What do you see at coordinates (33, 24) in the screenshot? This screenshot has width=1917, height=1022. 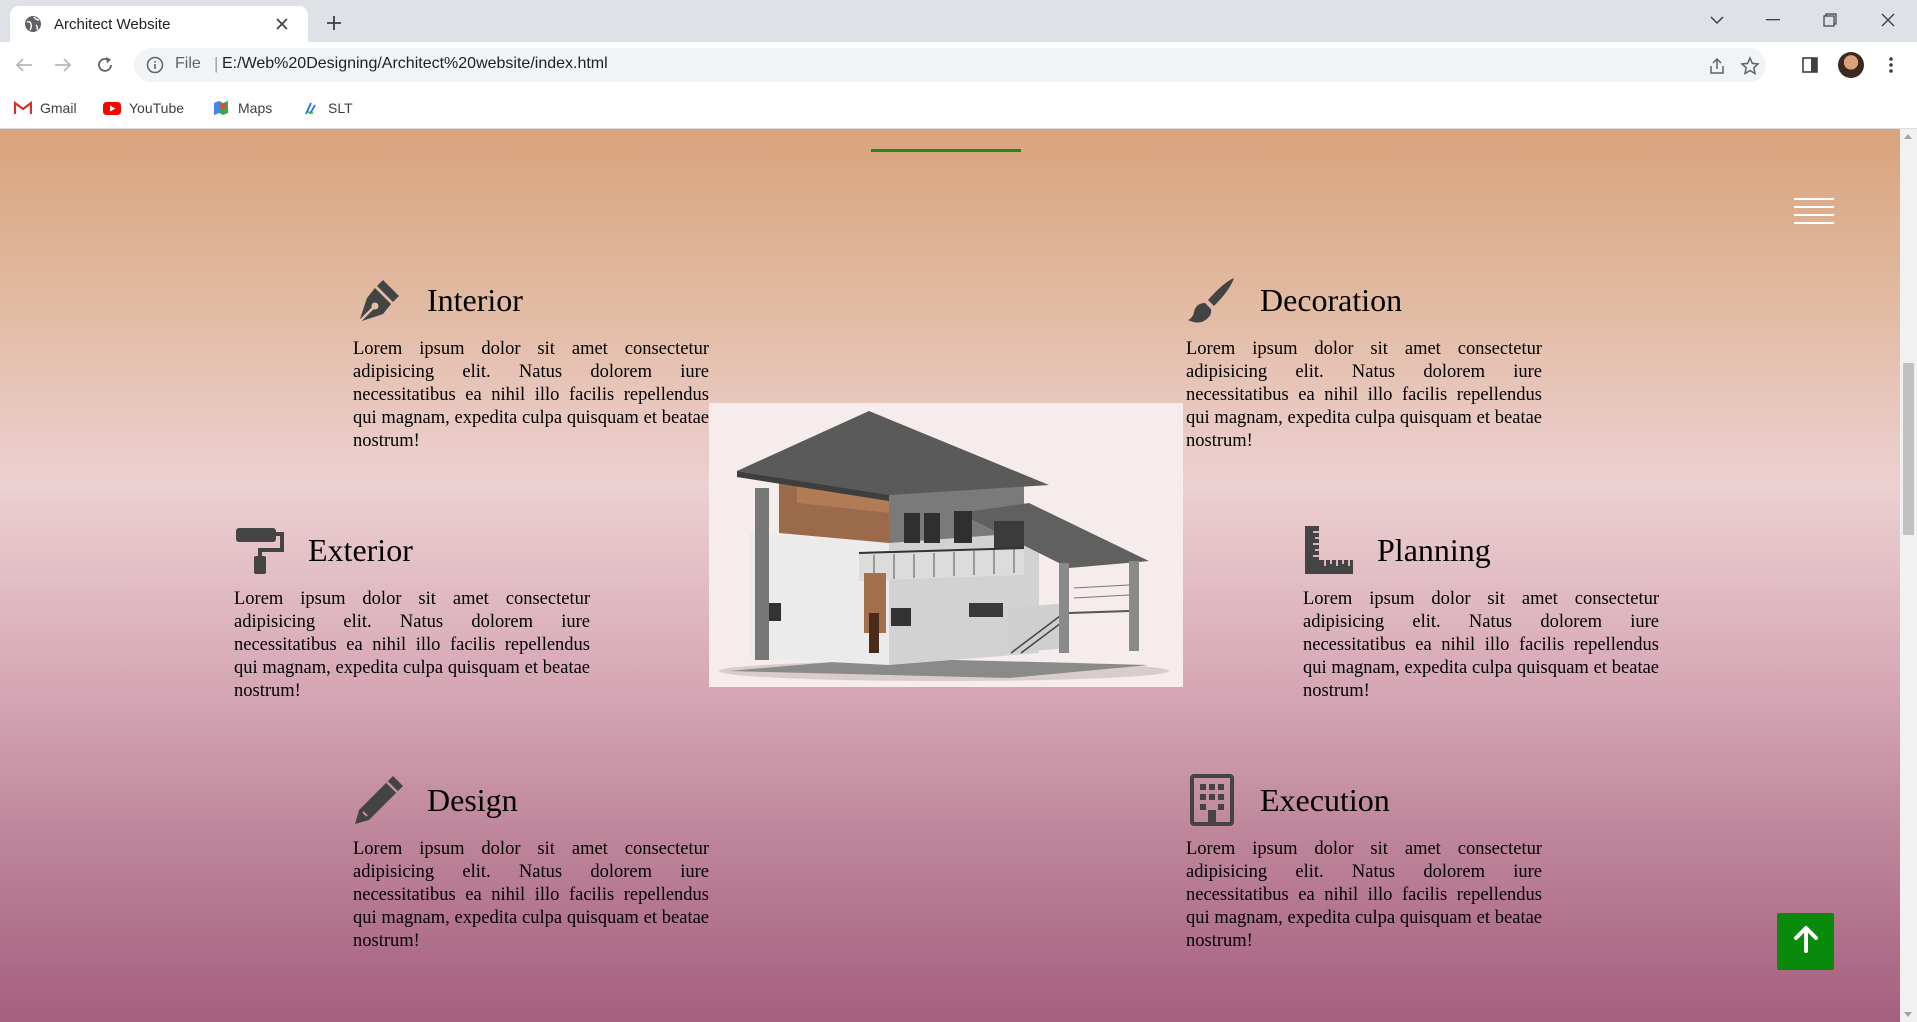 I see `globe-icon` at bounding box center [33, 24].